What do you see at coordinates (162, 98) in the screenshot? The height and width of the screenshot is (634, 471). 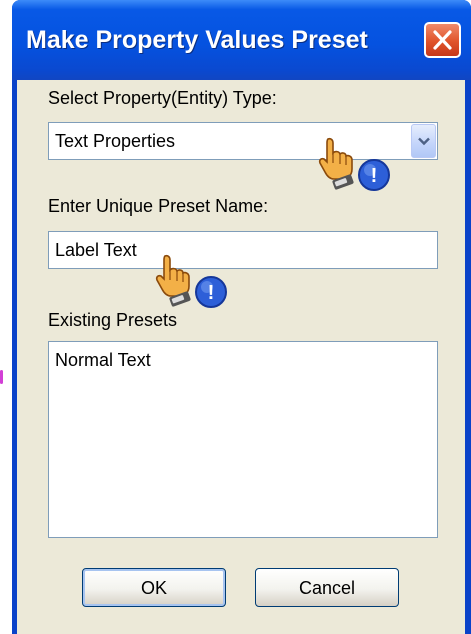 I see `property-type-label: Select Property(Entity) Type:` at bounding box center [162, 98].